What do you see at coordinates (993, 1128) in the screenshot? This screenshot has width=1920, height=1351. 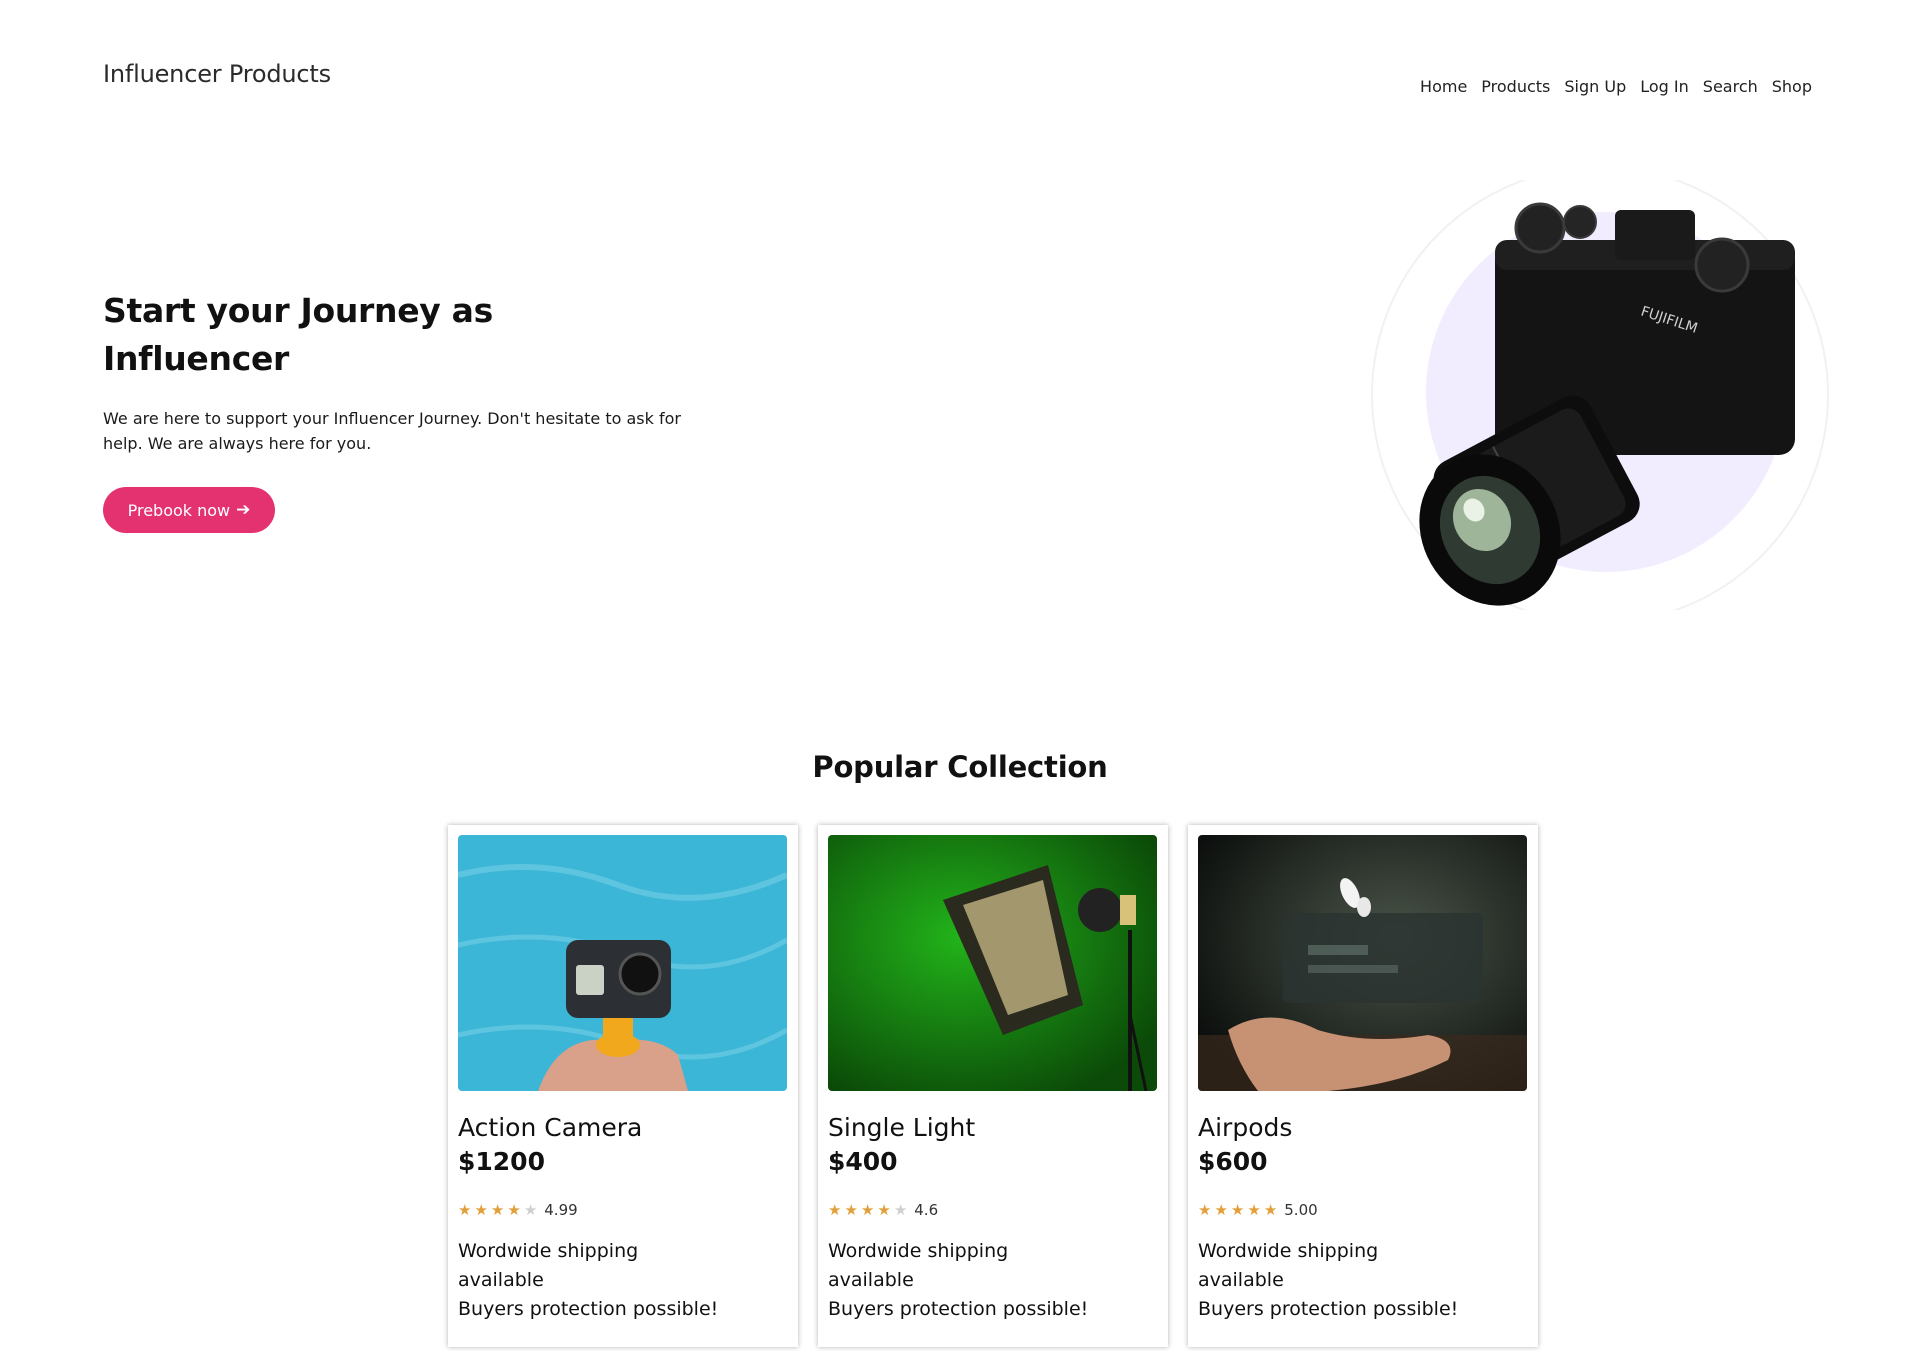 I see `product-name: Single Light` at bounding box center [993, 1128].